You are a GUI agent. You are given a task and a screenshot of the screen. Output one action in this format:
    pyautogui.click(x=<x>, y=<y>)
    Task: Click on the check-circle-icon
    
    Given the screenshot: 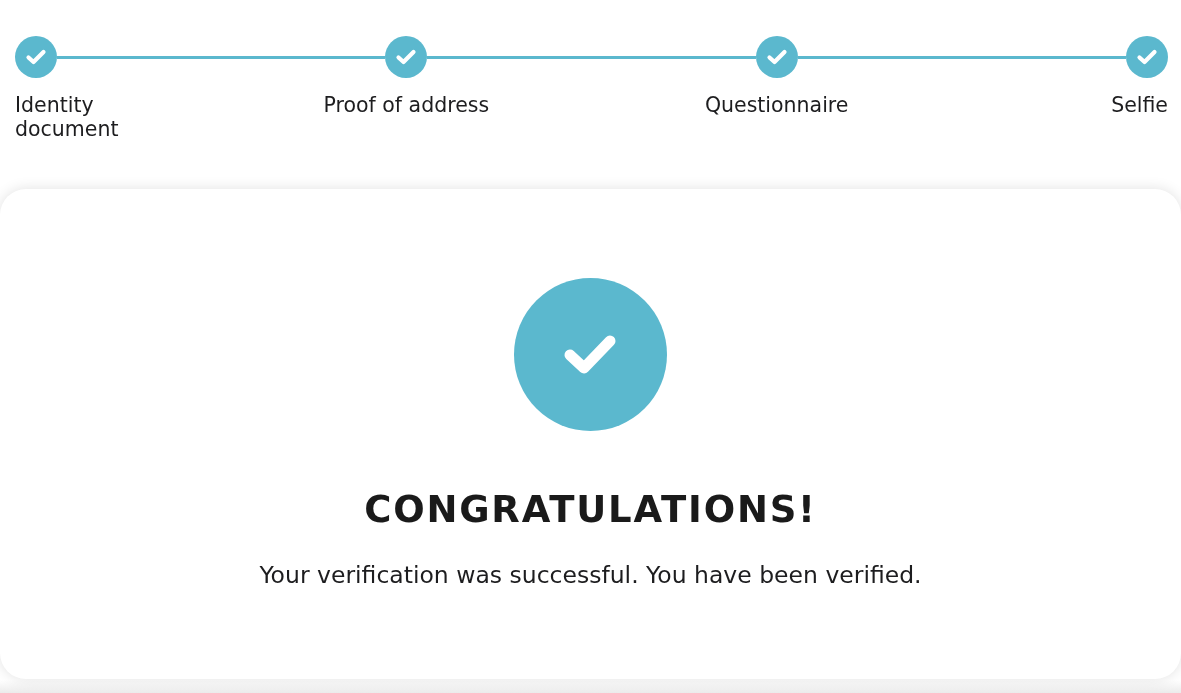 What is the action you would take?
    pyautogui.click(x=590, y=354)
    